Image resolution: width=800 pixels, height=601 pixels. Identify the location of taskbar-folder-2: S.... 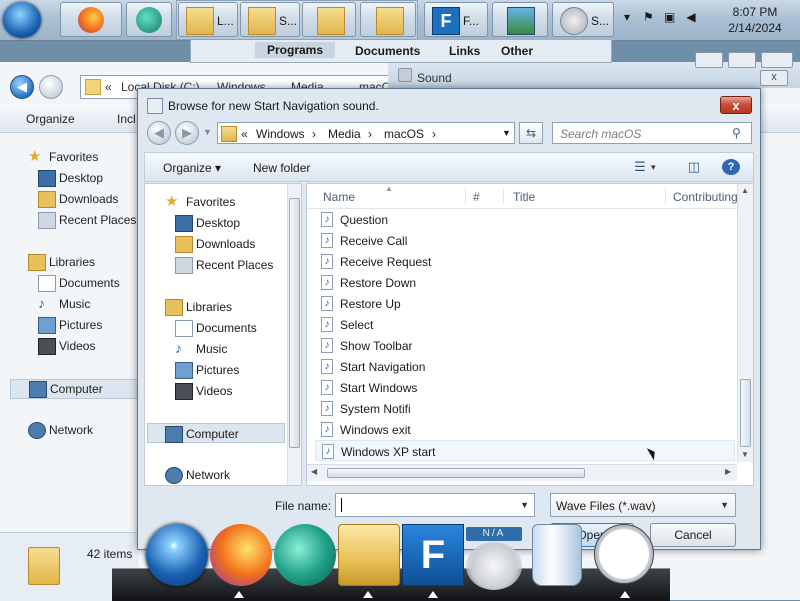
(270, 19).